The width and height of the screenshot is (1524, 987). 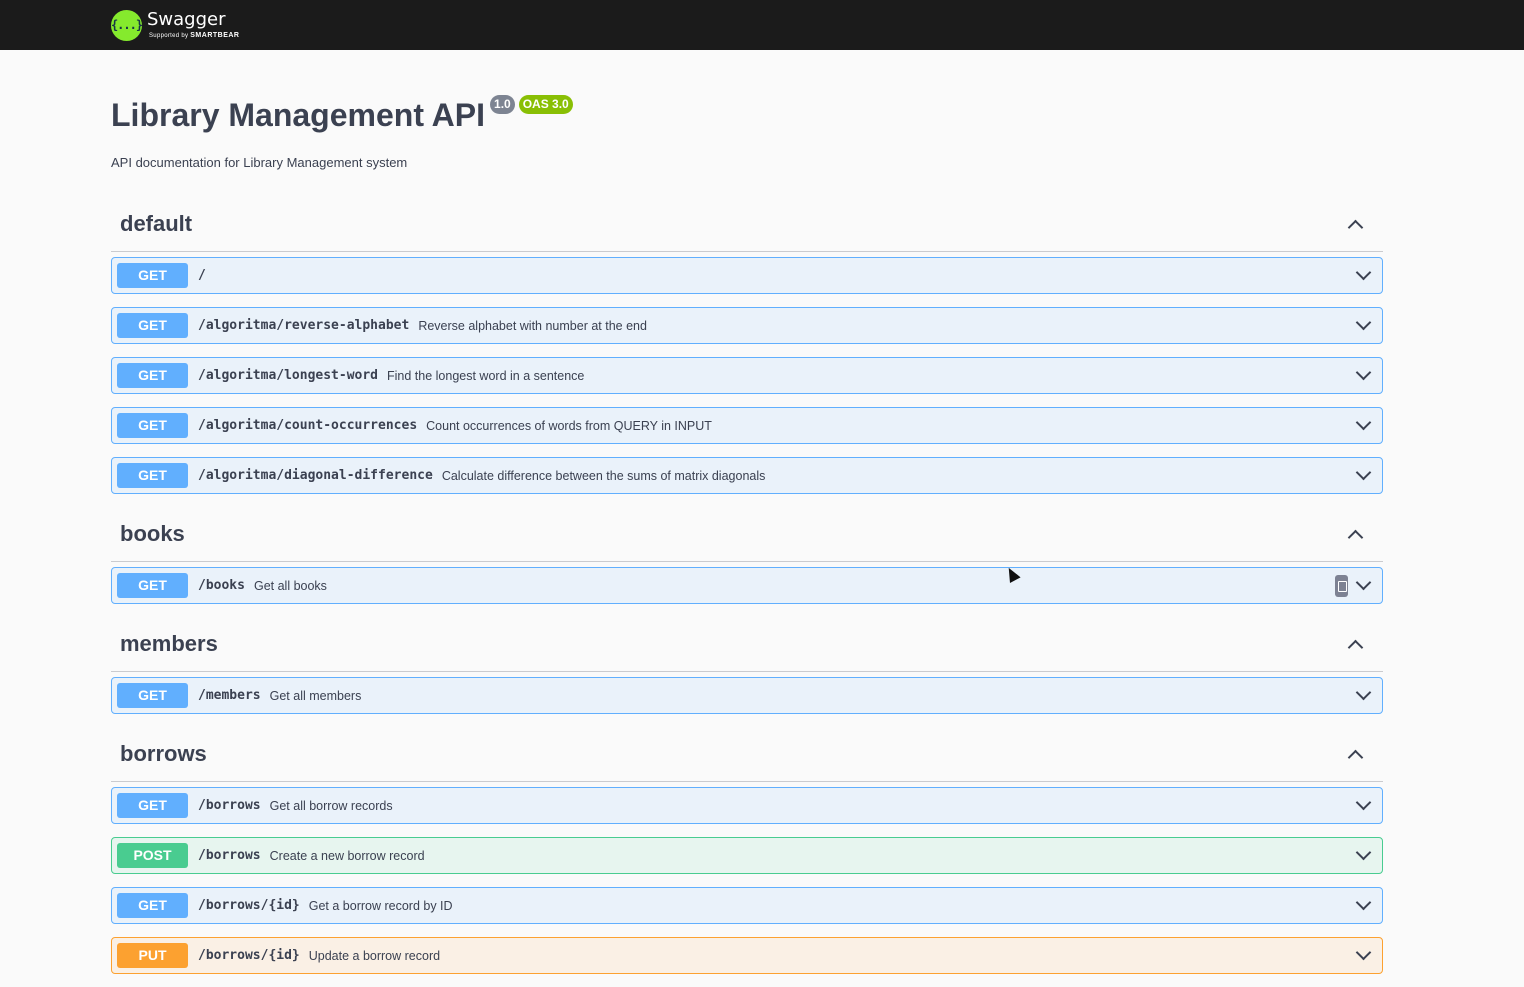 What do you see at coordinates (315, 695) in the screenshot?
I see `operation-summary: Get all members` at bounding box center [315, 695].